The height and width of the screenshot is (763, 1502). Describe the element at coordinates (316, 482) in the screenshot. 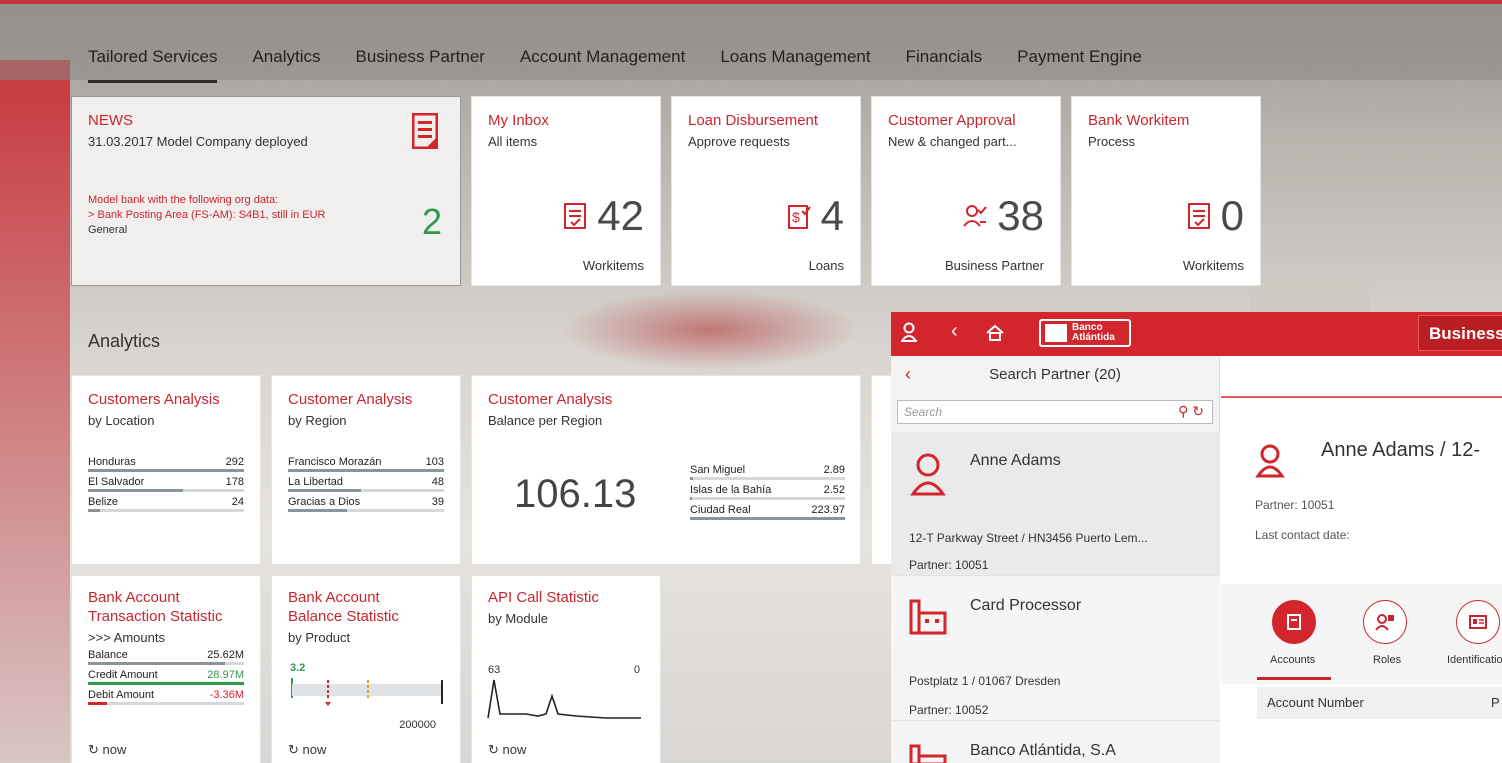

I see `bar-label: La Libertad` at that location.